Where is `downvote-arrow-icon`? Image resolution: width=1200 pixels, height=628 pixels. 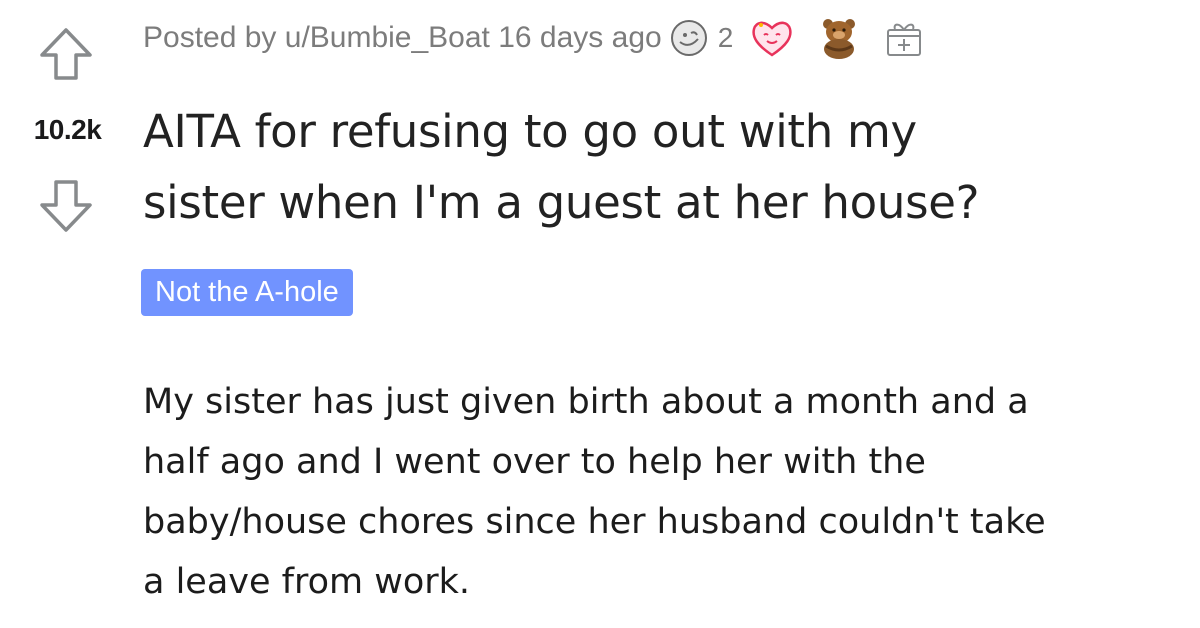
downvote-arrow-icon is located at coordinates (66, 206).